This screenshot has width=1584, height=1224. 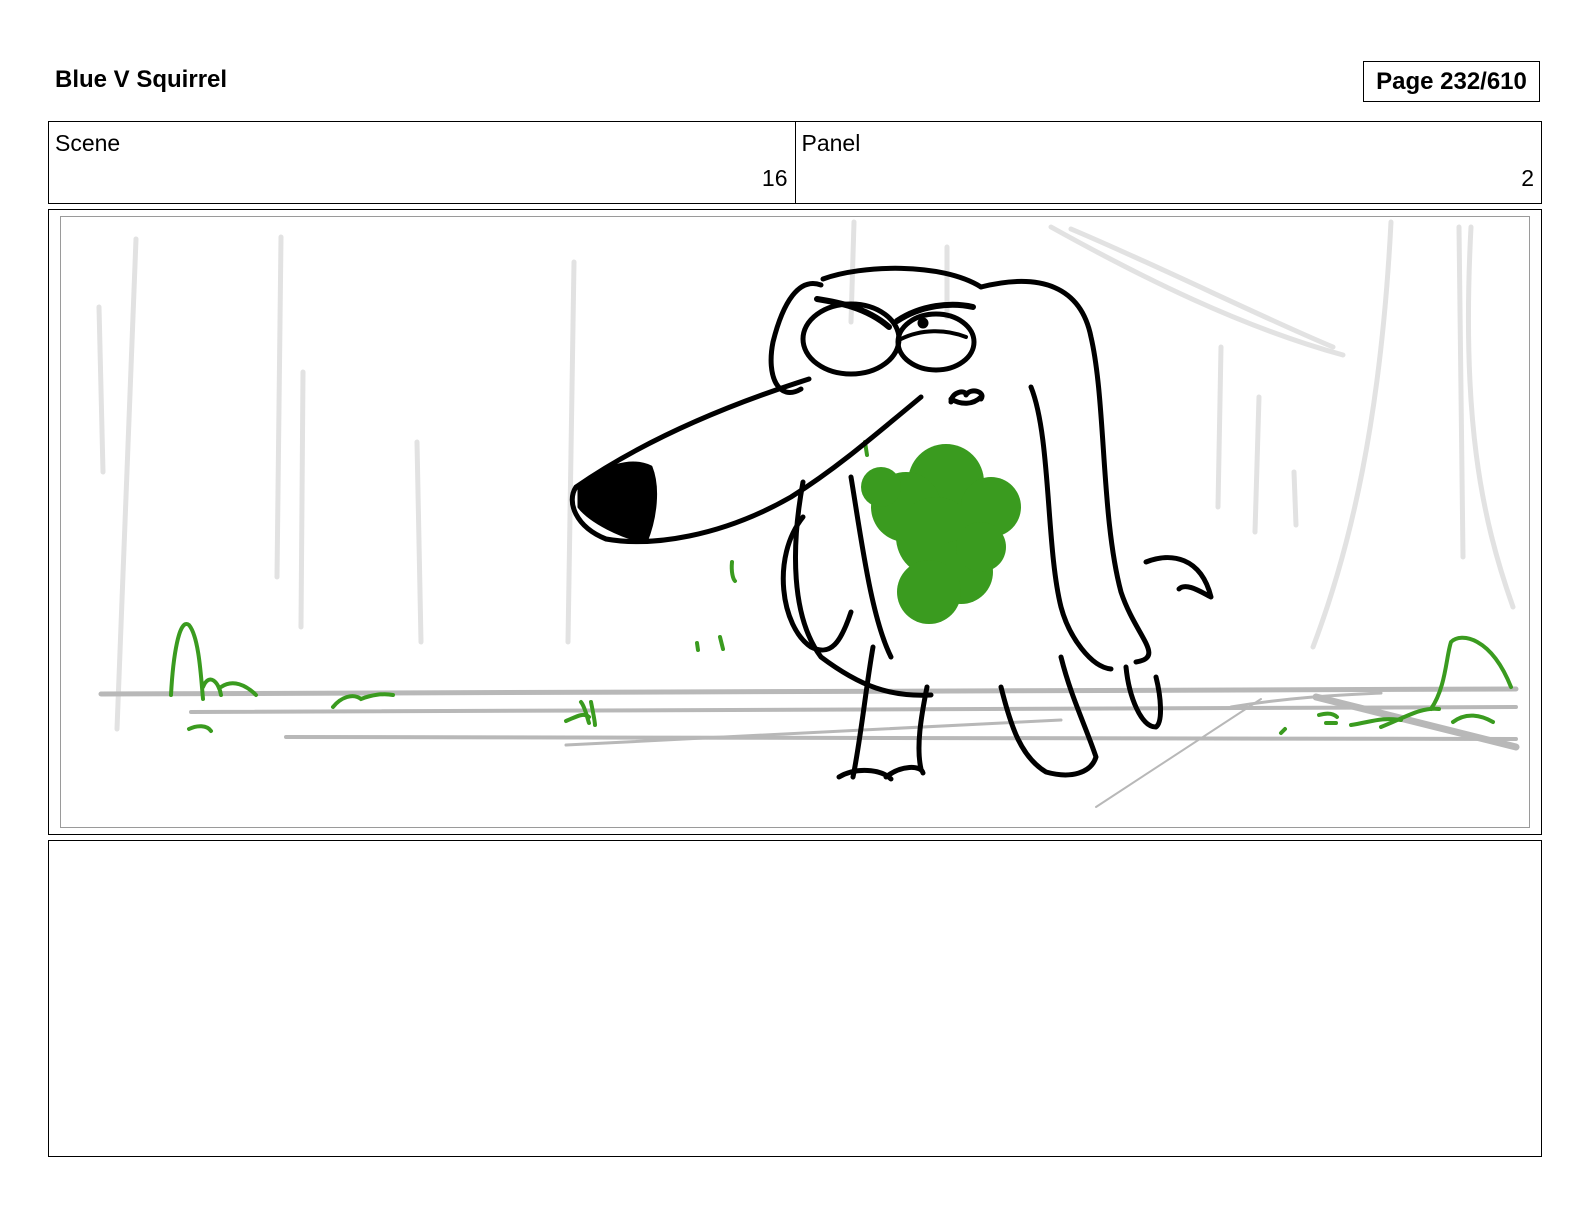 What do you see at coordinates (1168, 162) in the screenshot?
I see `panel-cell: Panel 2` at bounding box center [1168, 162].